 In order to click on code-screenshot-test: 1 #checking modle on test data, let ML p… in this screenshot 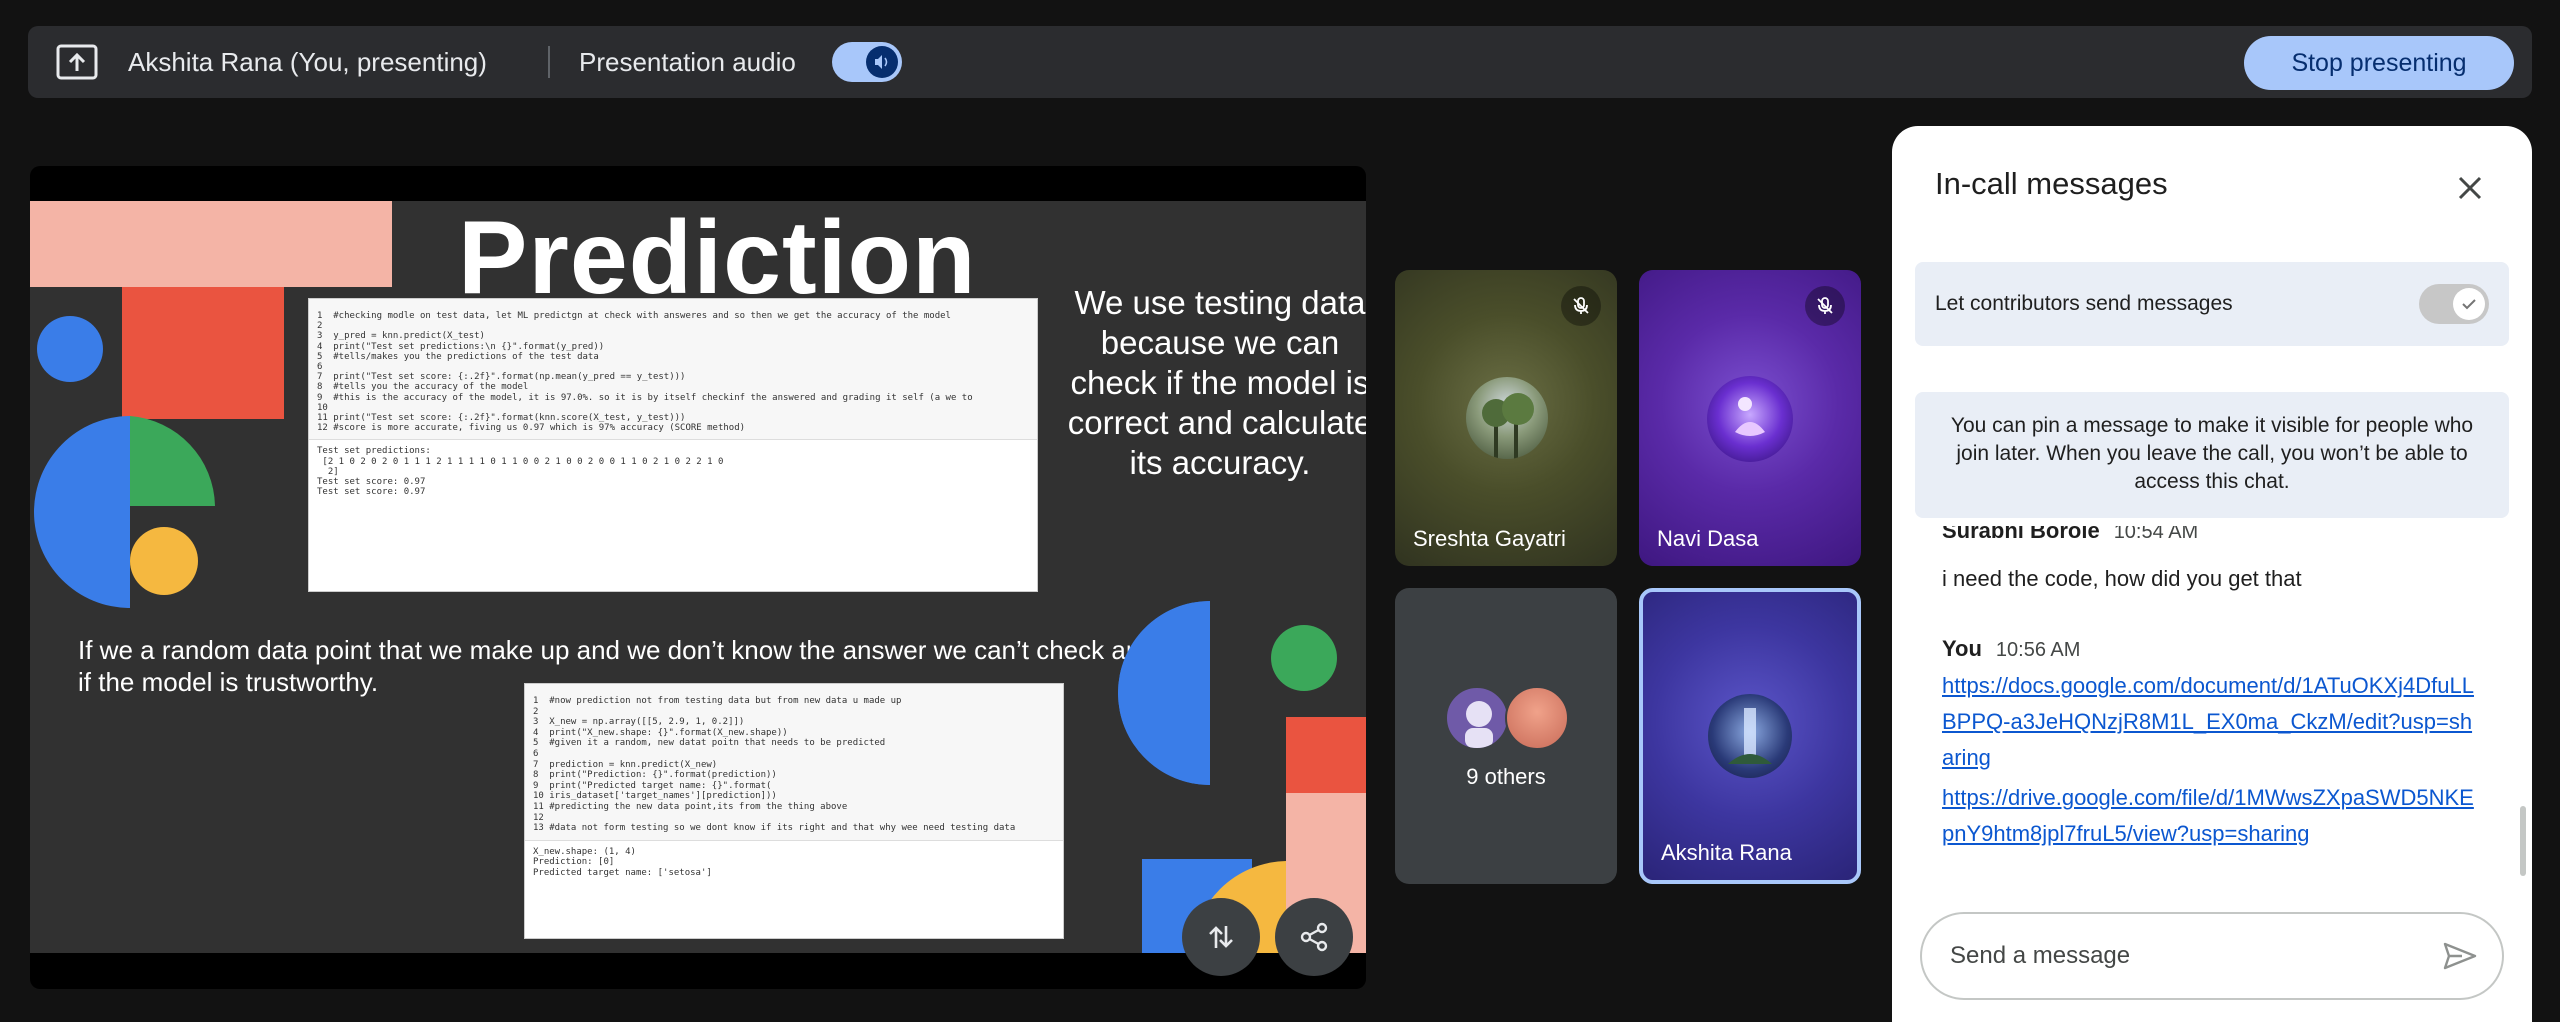, I will do `click(673, 445)`.